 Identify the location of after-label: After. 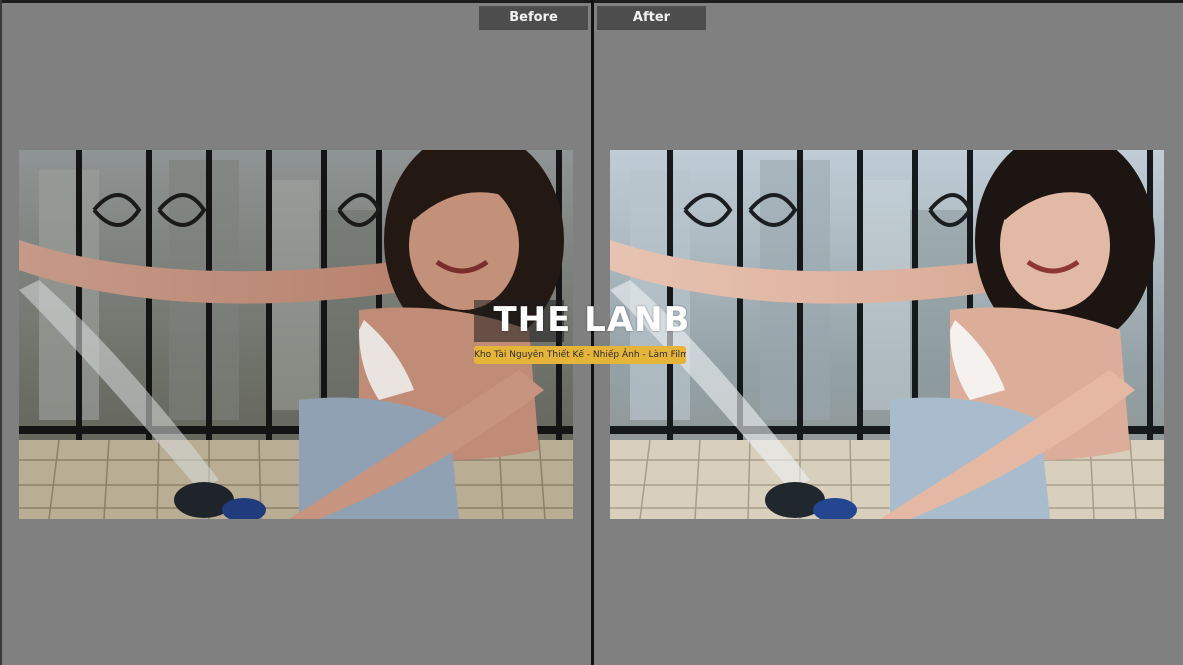
(651, 18).